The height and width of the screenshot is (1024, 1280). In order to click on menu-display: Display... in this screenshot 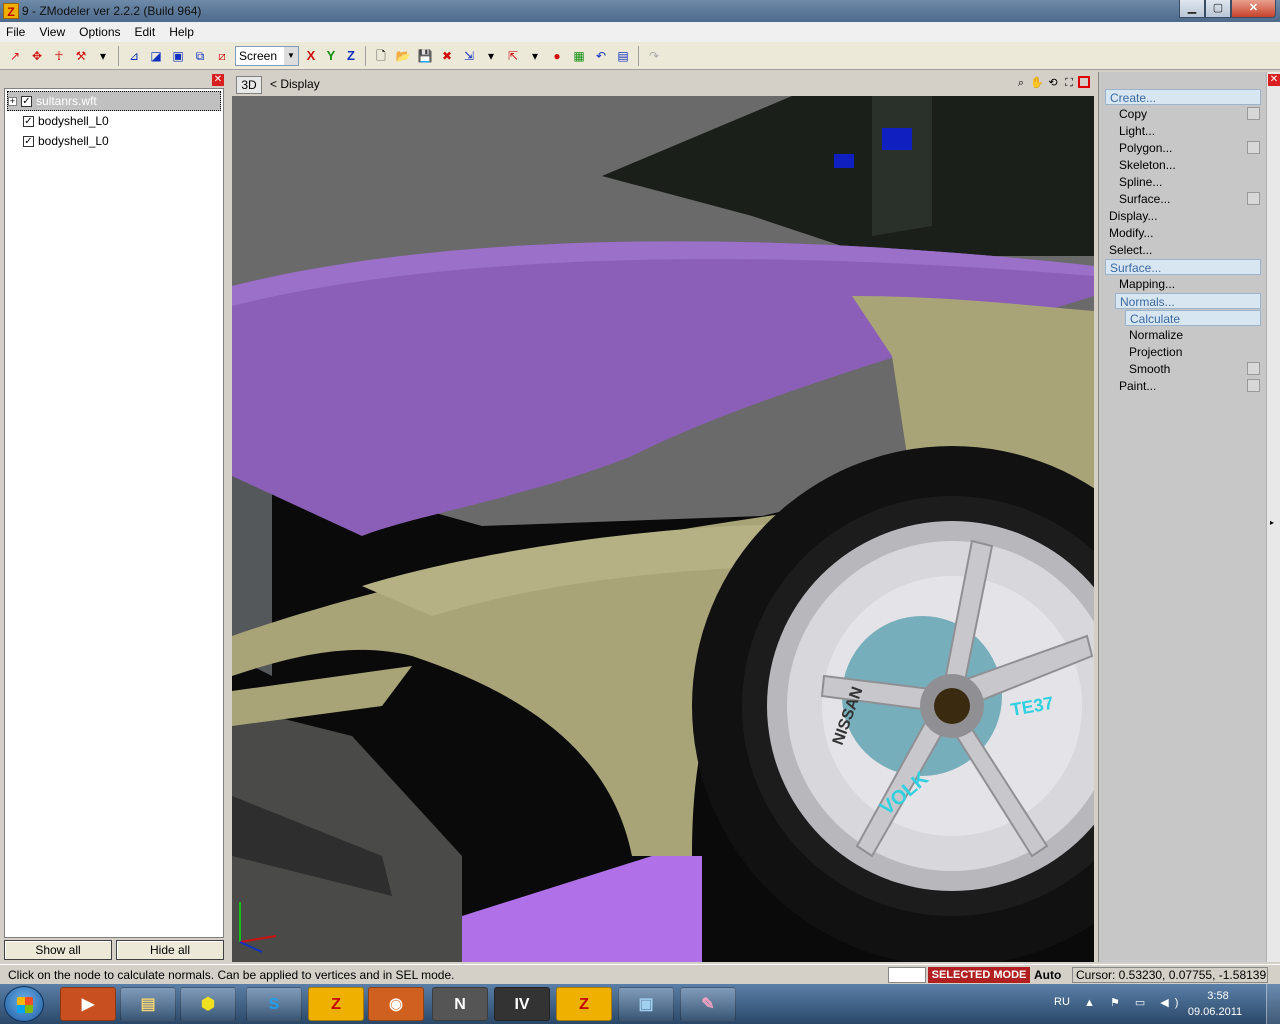, I will do `click(1133, 216)`.